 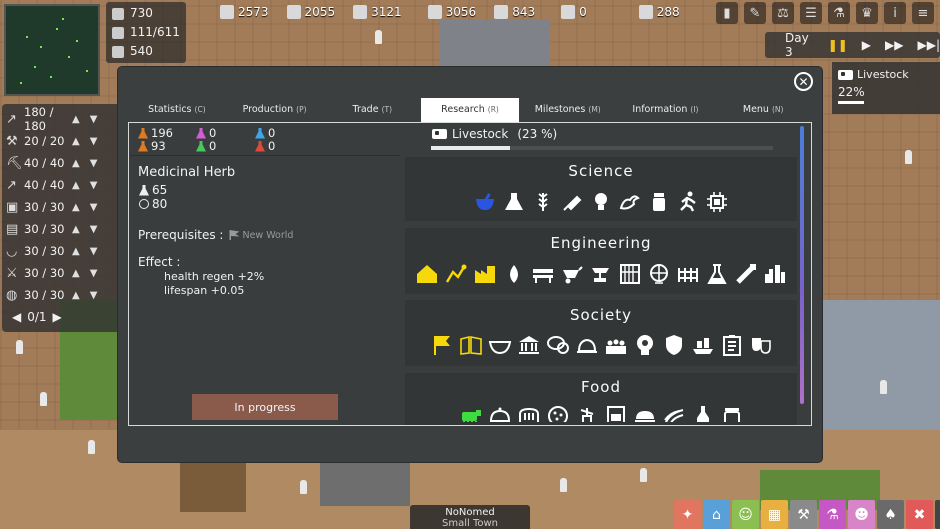 What do you see at coordinates (568, 110) in the screenshot?
I see `tab-milestones: Milestones (M)` at bounding box center [568, 110].